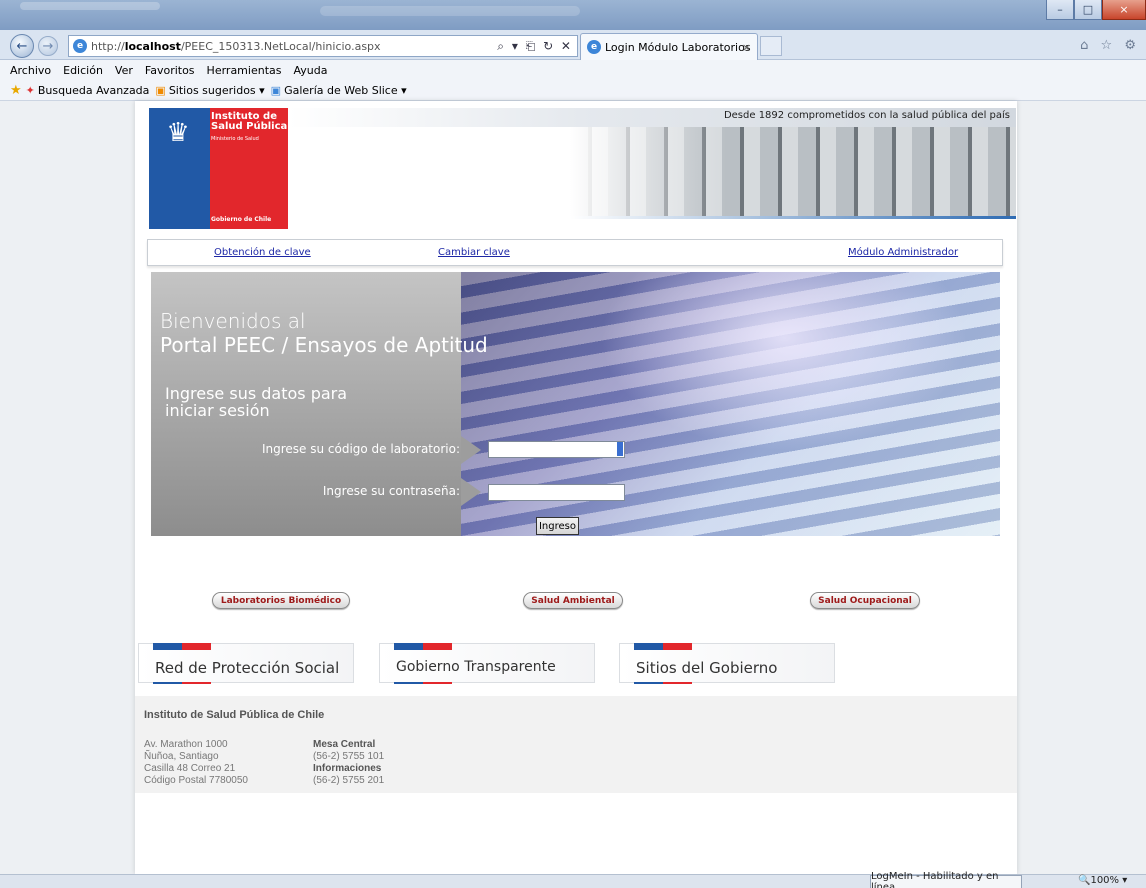  Describe the element at coordinates (152, 46) in the screenshot. I see `address-host: localhost` at that location.